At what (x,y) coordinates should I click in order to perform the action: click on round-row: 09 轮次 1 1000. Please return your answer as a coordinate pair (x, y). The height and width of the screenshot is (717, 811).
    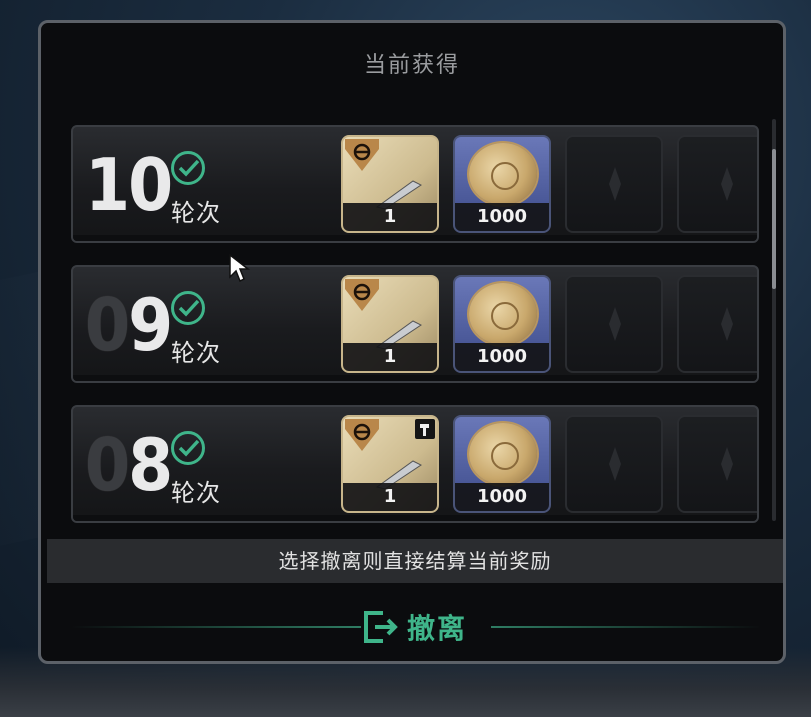
    Looking at the image, I should click on (415, 324).